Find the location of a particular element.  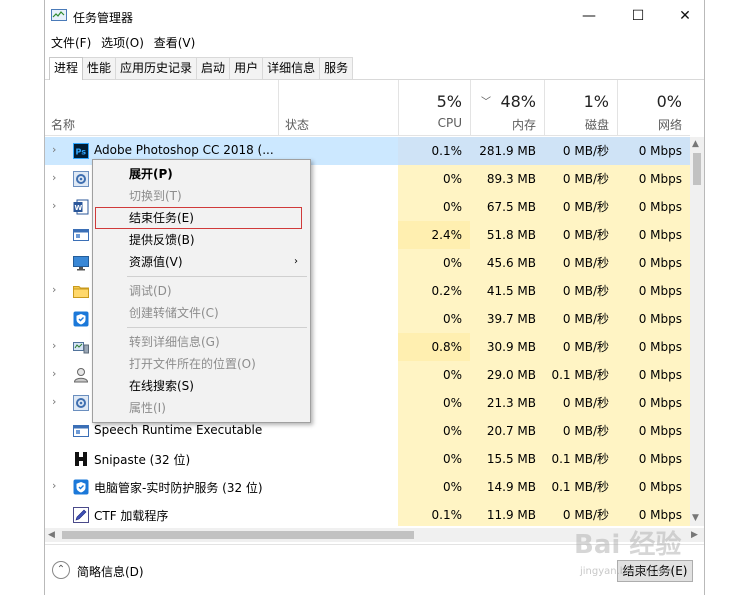

monitor-icon is located at coordinates (81, 263).